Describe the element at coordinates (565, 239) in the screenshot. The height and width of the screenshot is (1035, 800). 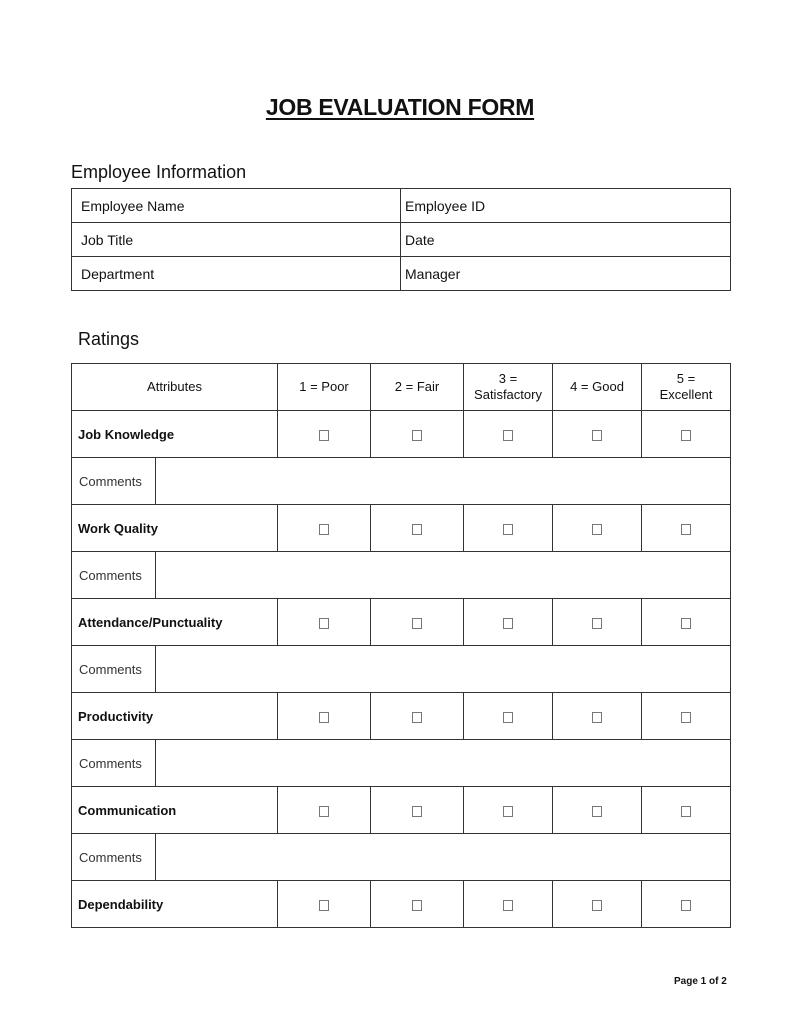
I see `date-field: Date` at that location.